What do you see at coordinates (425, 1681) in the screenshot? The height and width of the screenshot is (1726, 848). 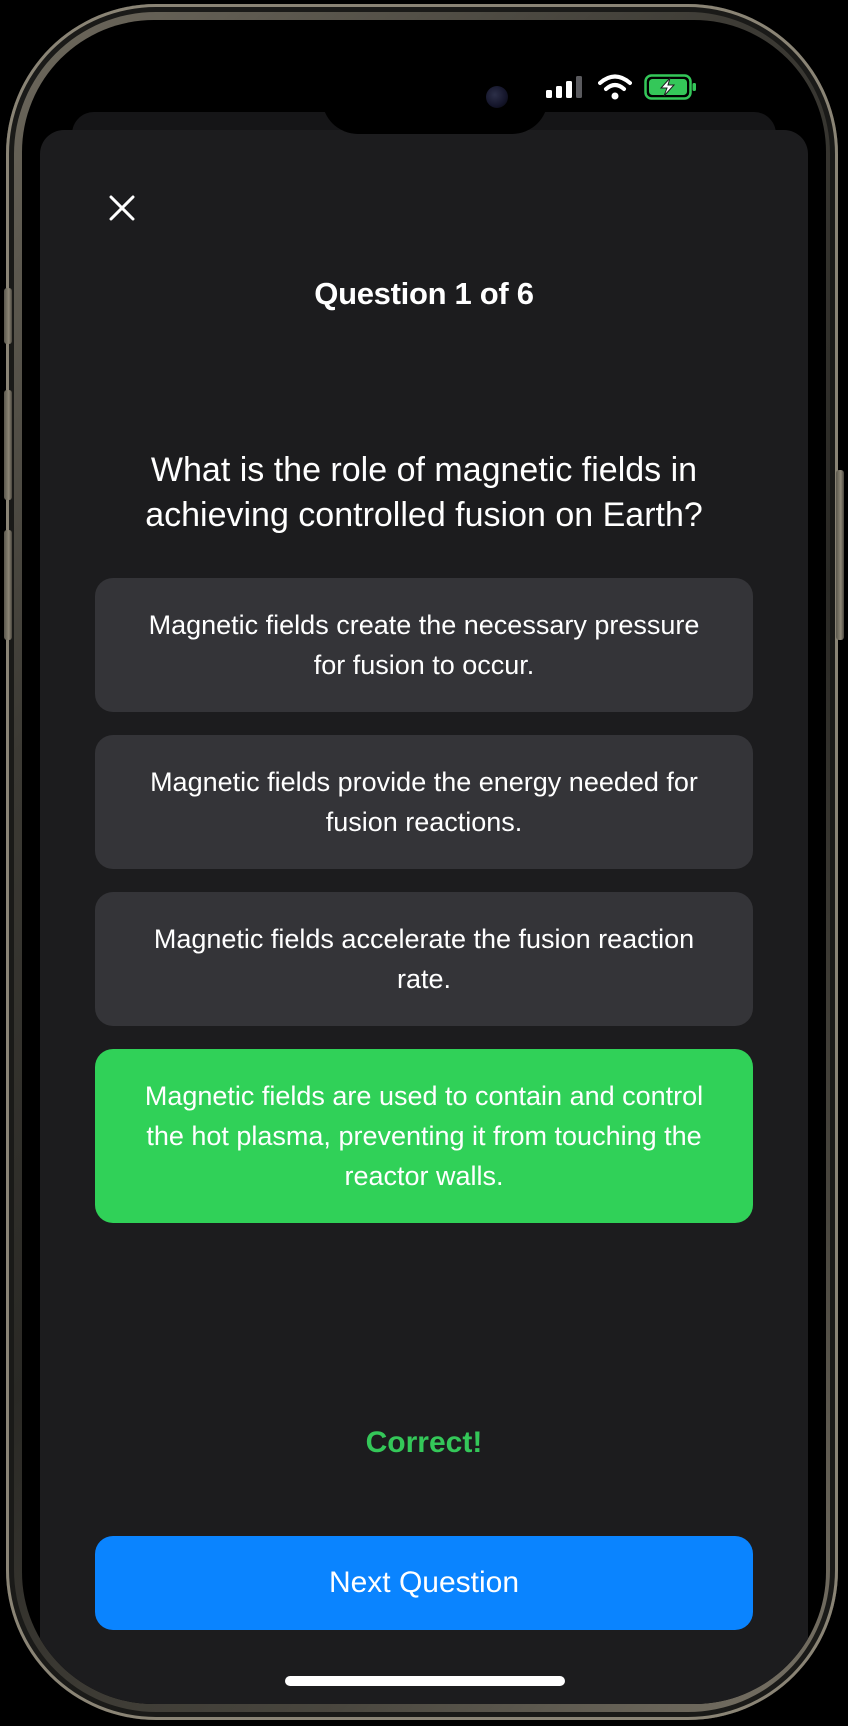 I see `home-indicator` at bounding box center [425, 1681].